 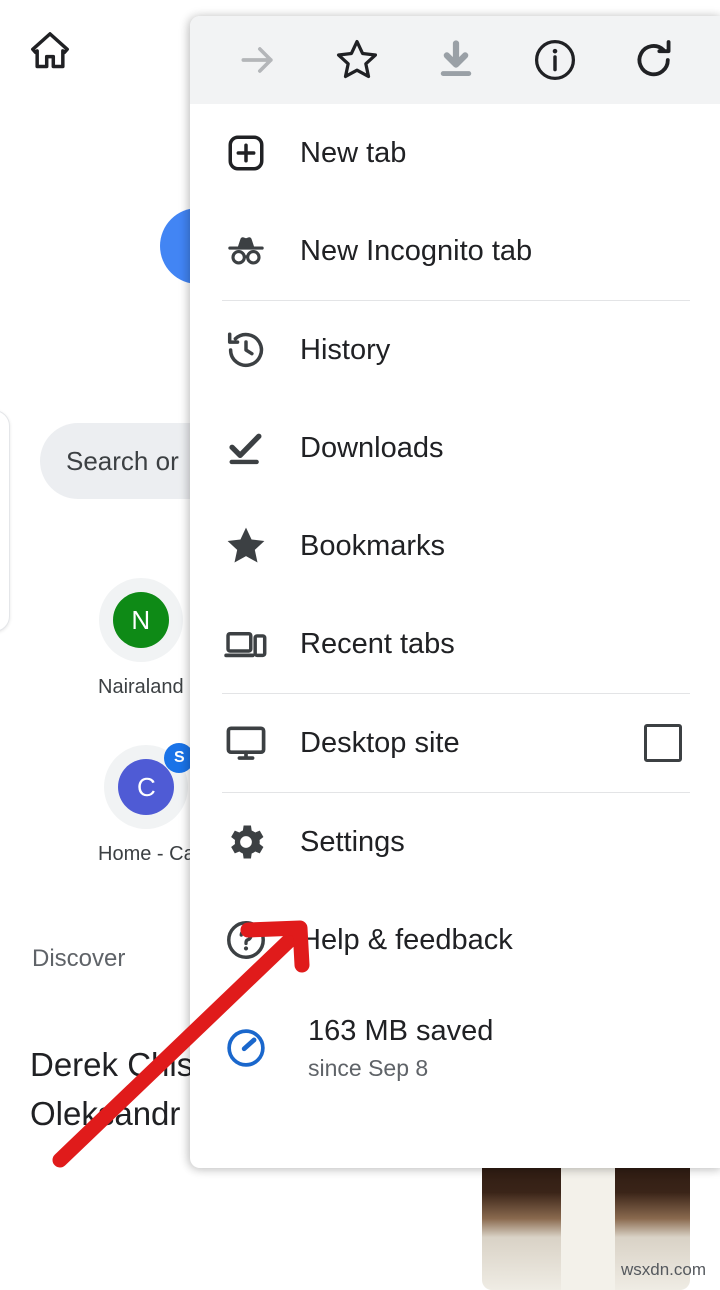 What do you see at coordinates (455, 546) in the screenshot?
I see `menu-item-bookmarks: Bookmarks` at bounding box center [455, 546].